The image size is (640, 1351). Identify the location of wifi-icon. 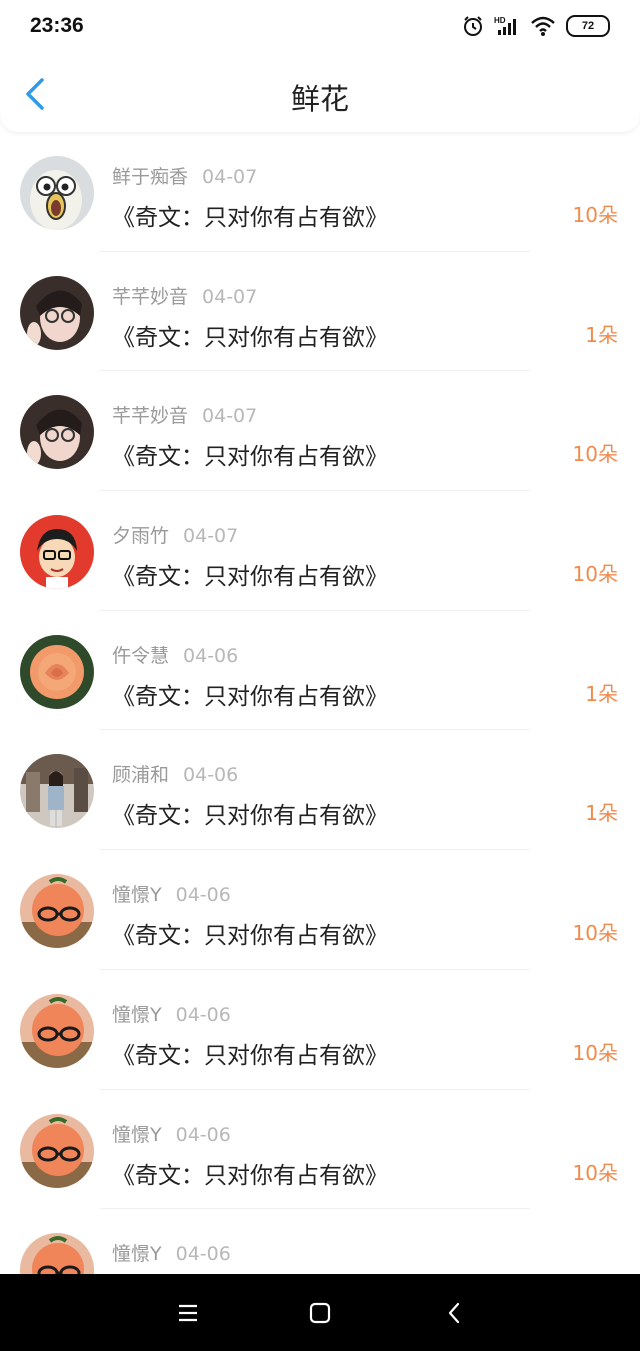
(543, 26).